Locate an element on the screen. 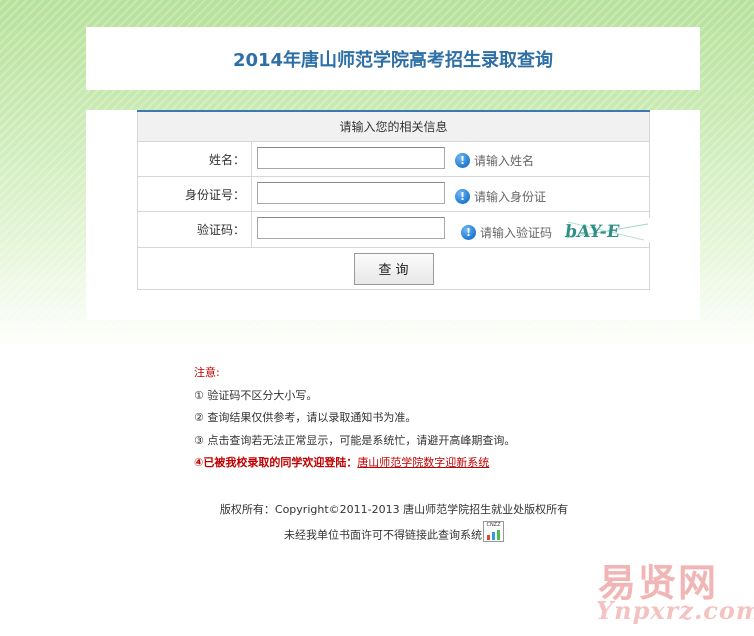 The image size is (754, 636). notice-title: 注意: is located at coordinates (207, 372).